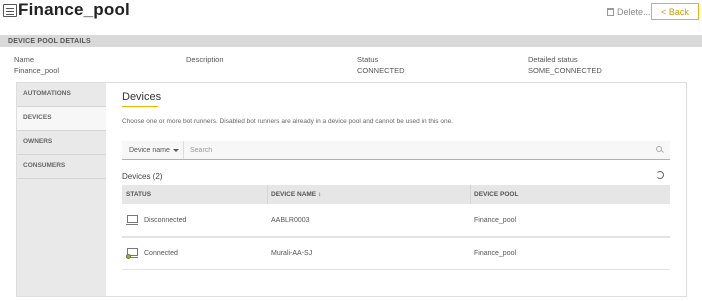  Describe the element at coordinates (660, 175) in the screenshot. I see `refresh-icon` at that location.